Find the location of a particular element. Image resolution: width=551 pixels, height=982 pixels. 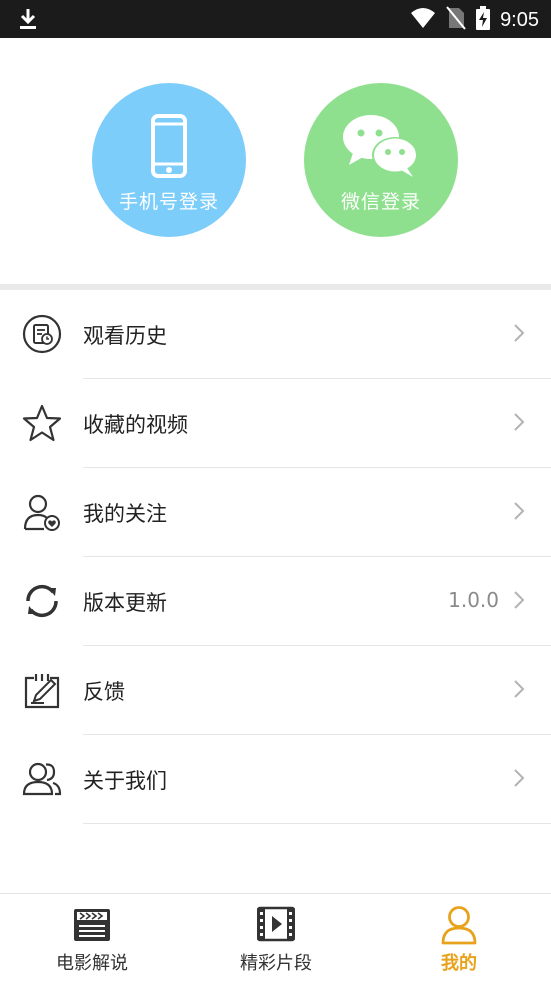

clapperboard-icon is located at coordinates (92, 925).